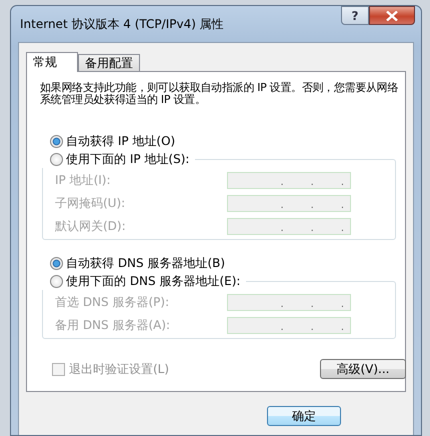 The image size is (430, 436). Describe the element at coordinates (146, 263) in the screenshot. I see `radio-label: 自动获得 DNS 服务器地址(B)` at that location.